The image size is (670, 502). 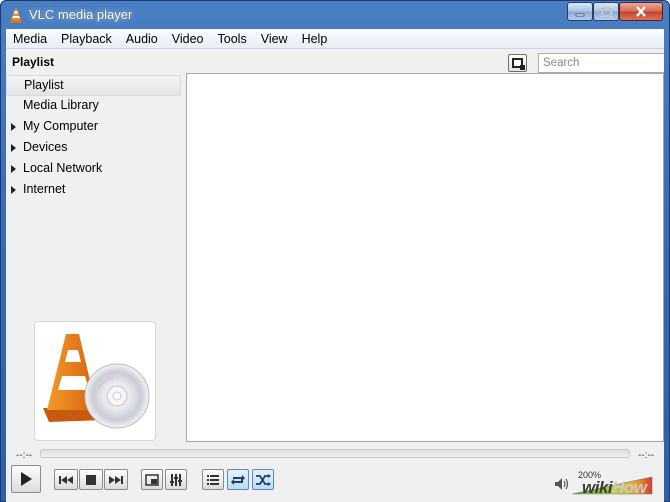 What do you see at coordinates (335, 453) in the screenshot?
I see `seek-slider` at bounding box center [335, 453].